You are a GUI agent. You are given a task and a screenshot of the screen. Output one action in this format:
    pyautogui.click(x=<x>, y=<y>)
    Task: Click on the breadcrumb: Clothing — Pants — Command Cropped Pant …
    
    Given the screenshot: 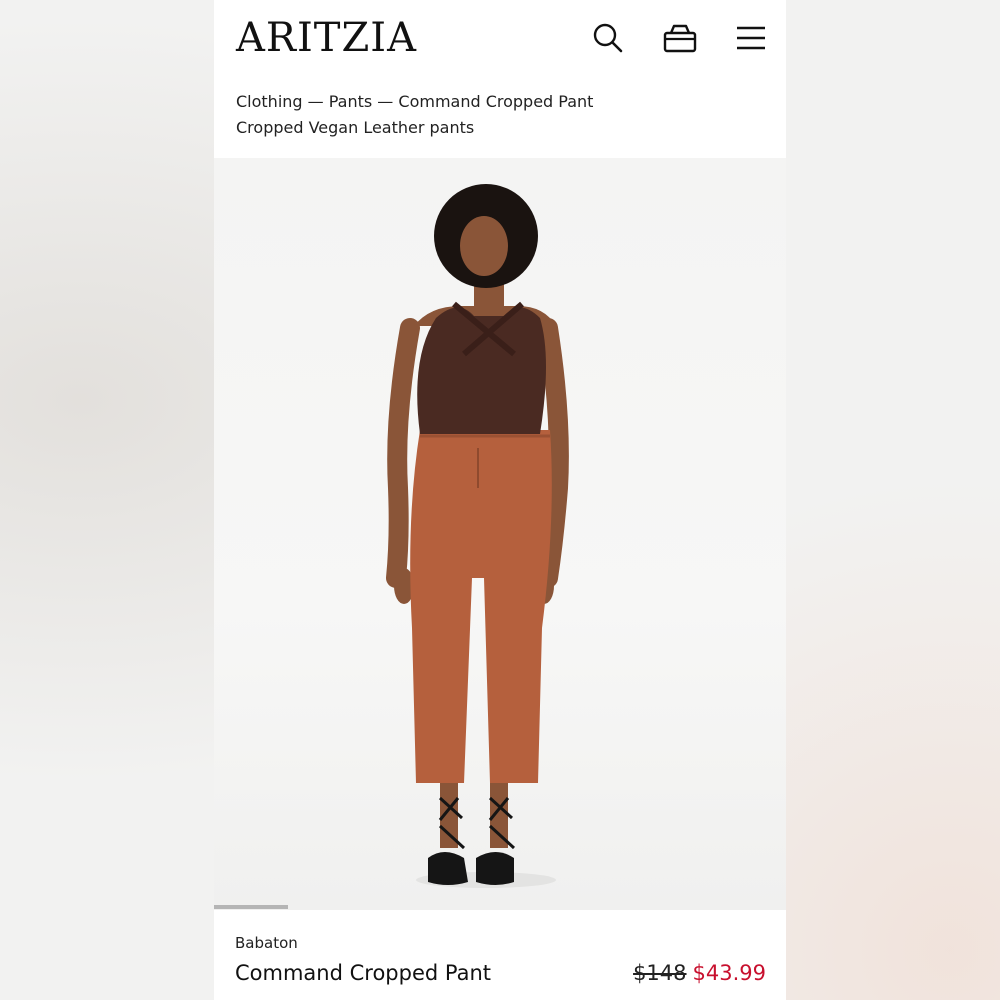 What is the action you would take?
    pyautogui.click(x=414, y=115)
    